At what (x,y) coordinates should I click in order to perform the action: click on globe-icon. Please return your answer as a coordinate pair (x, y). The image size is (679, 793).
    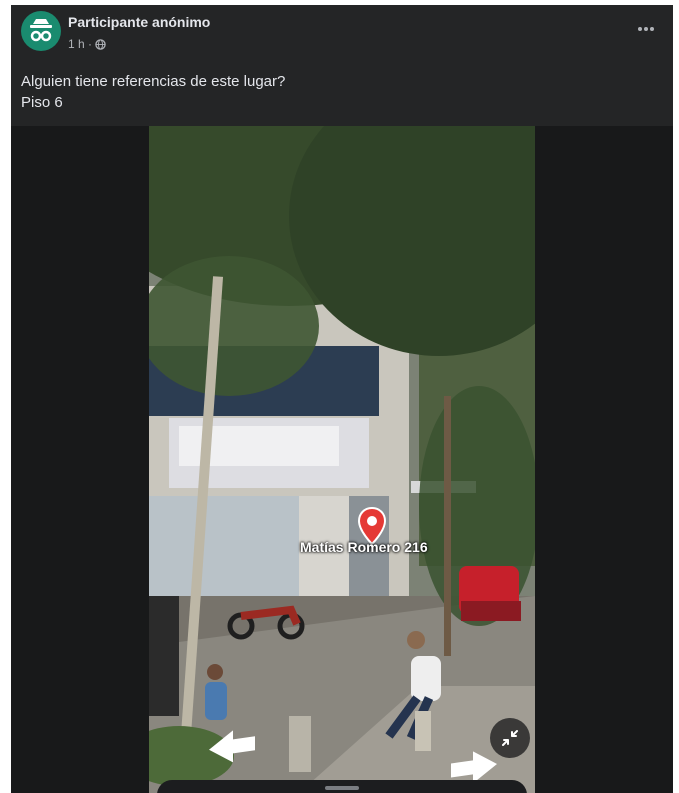
    Looking at the image, I should click on (100, 44).